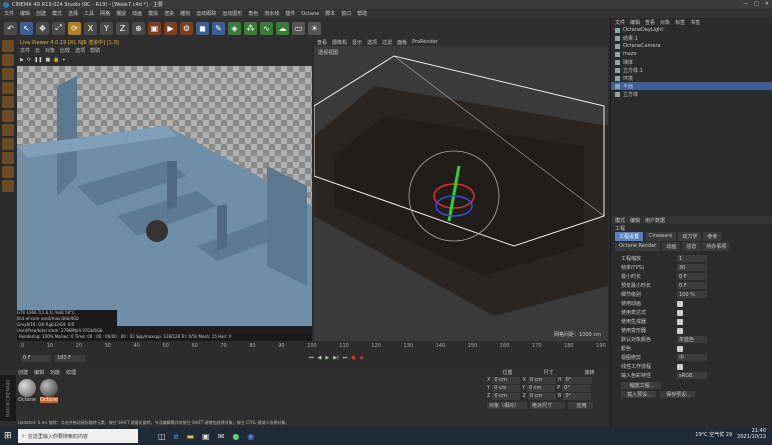 This screenshot has height=445, width=772. I want to click on sculpt-icon, so click(8, 172).